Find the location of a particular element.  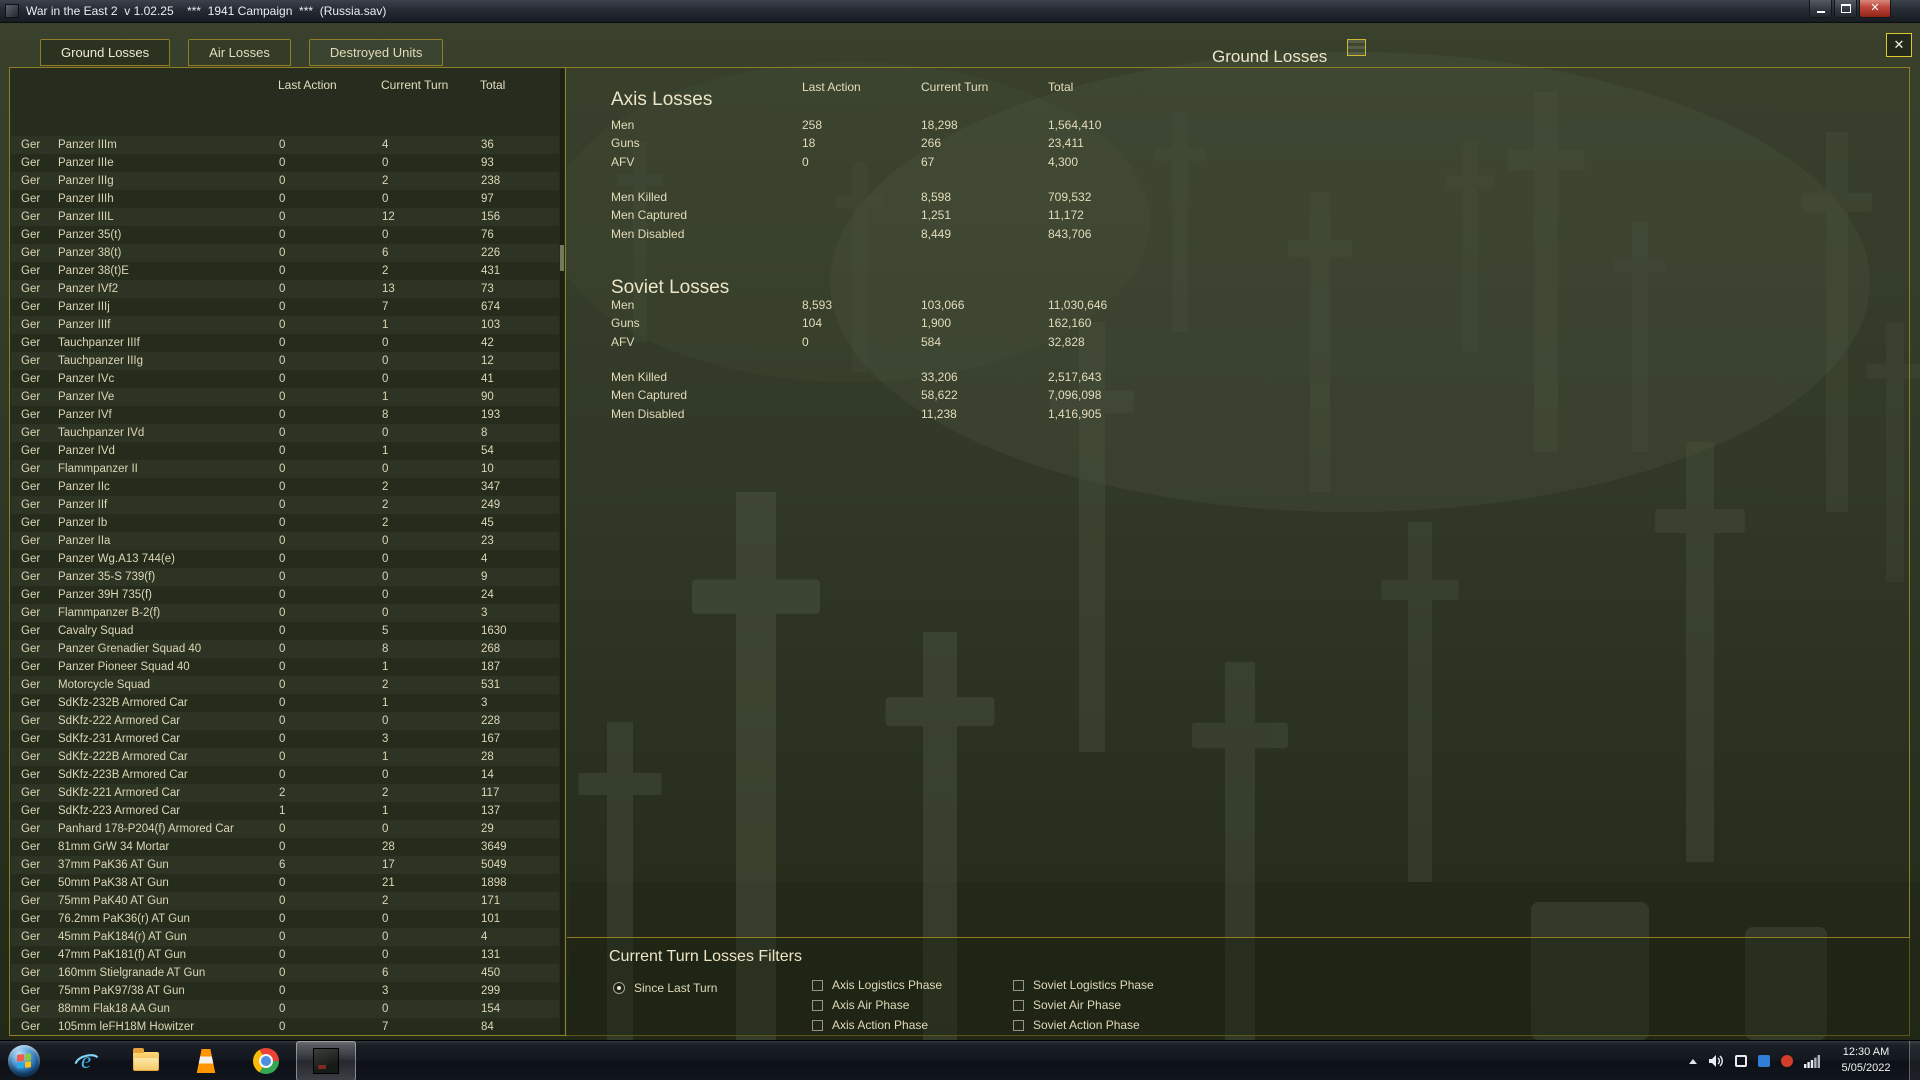

table-row: Ger Tauchpanzer IIIg 0 0 12 is located at coordinates (285, 361).